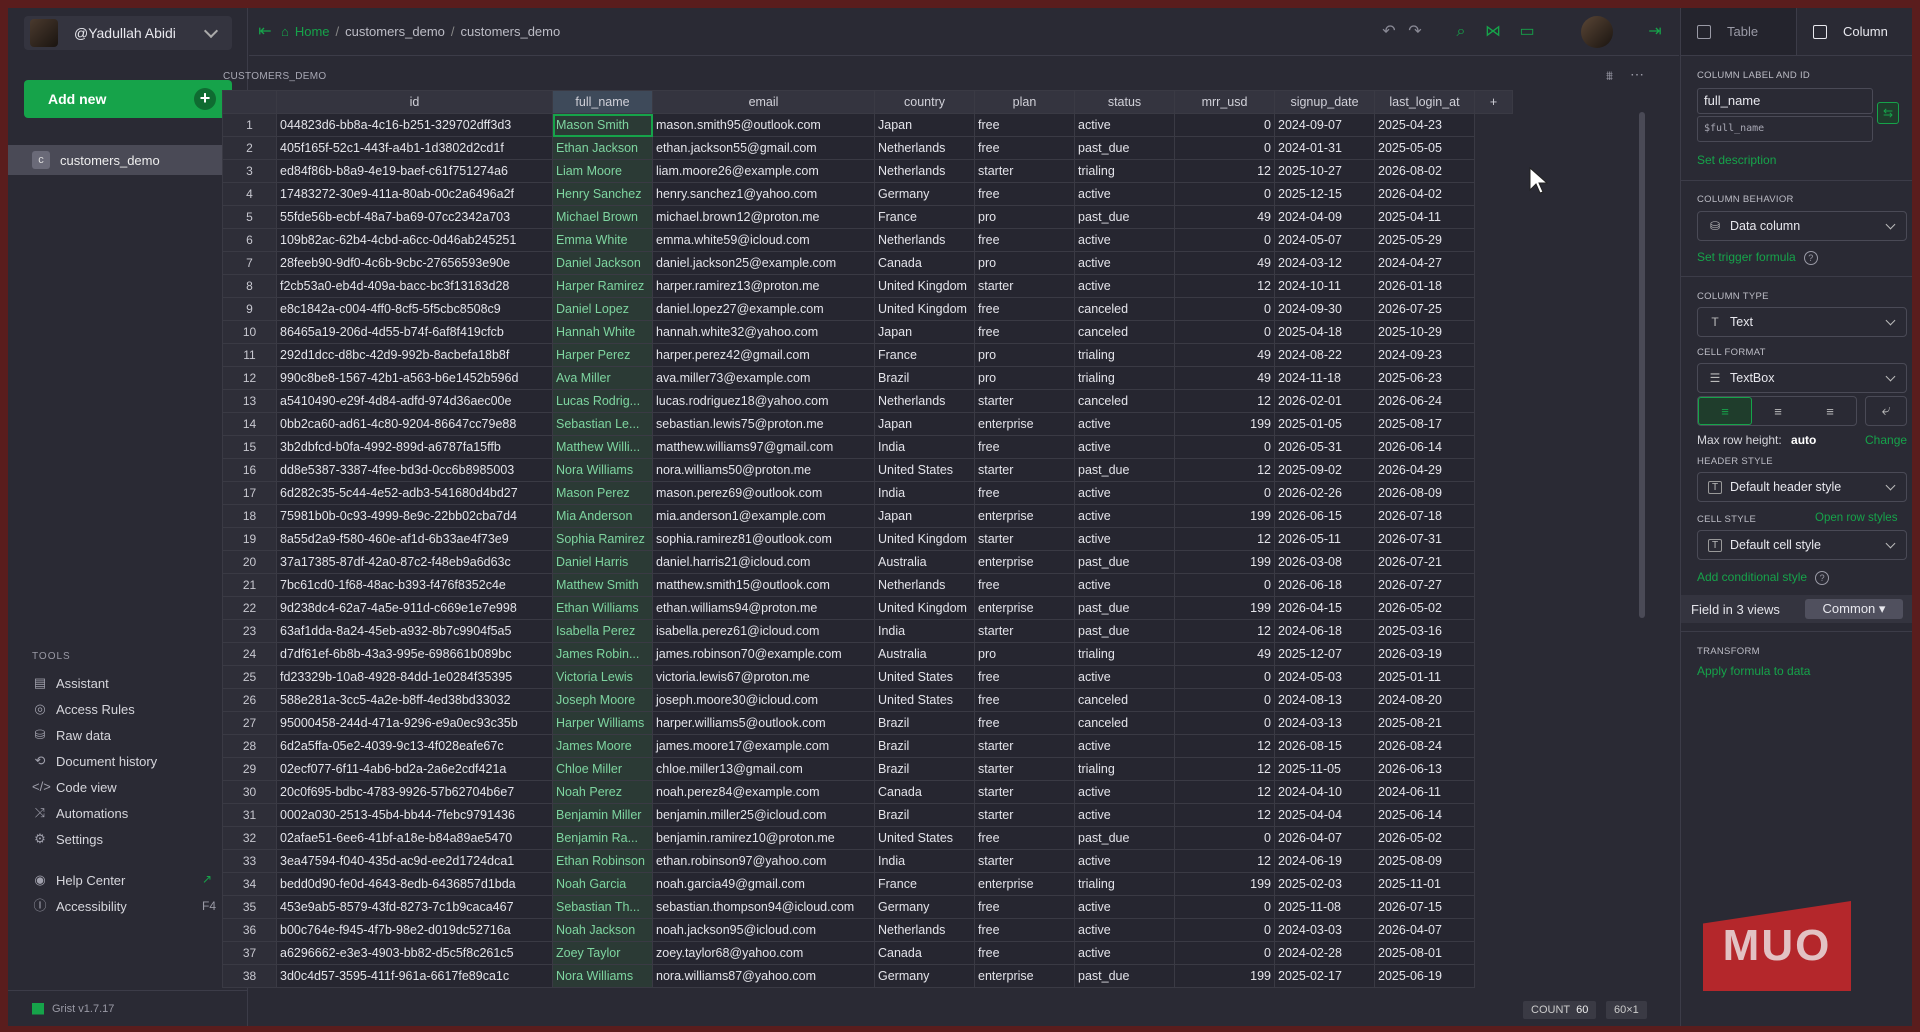  What do you see at coordinates (763, 401) in the screenshot?
I see `cell-email: lucas.rodriguez18@yahoo.com` at bounding box center [763, 401].